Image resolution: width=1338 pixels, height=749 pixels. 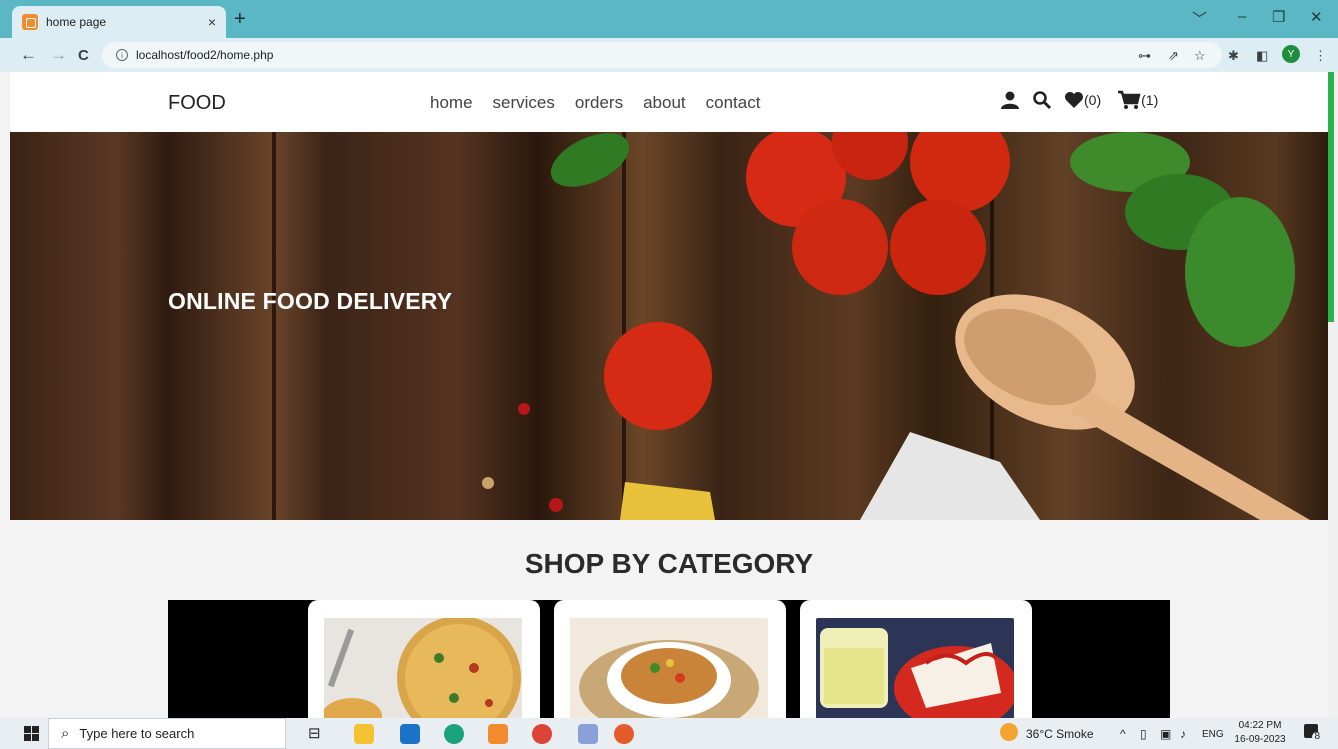 I want to click on bookmark-star-icon: ☆, so click(x=1200, y=56).